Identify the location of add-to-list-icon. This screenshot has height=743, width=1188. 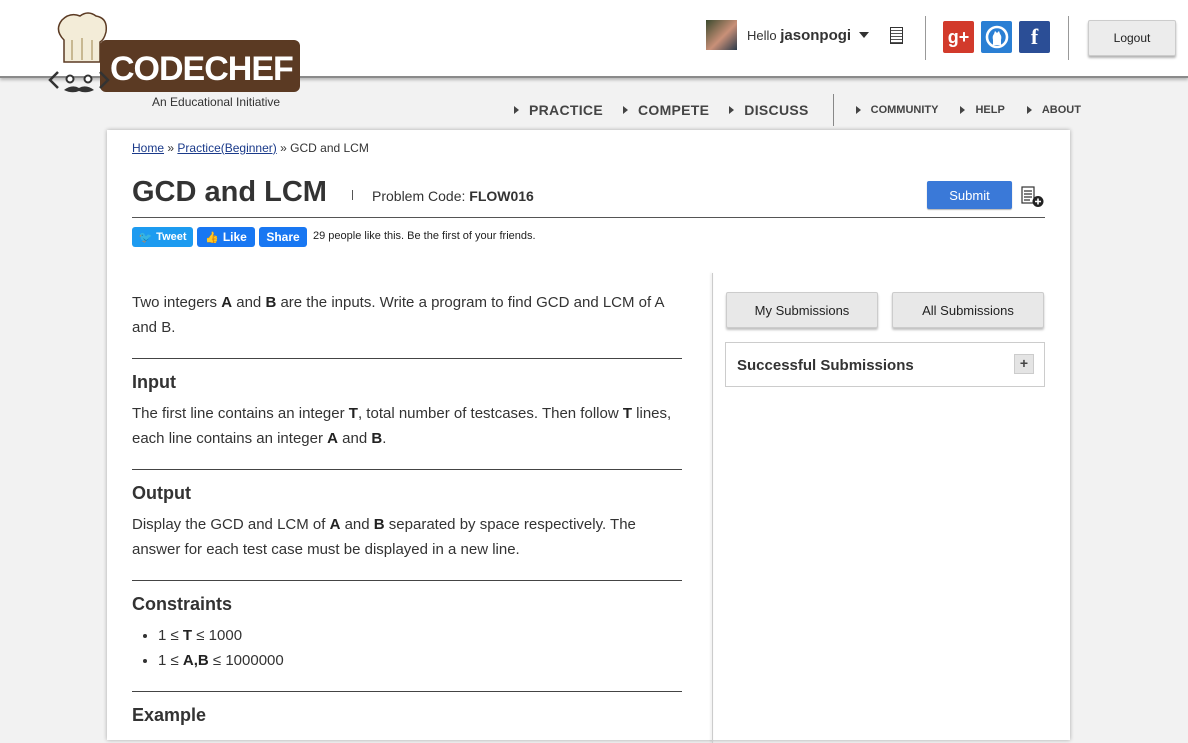
(1033, 197).